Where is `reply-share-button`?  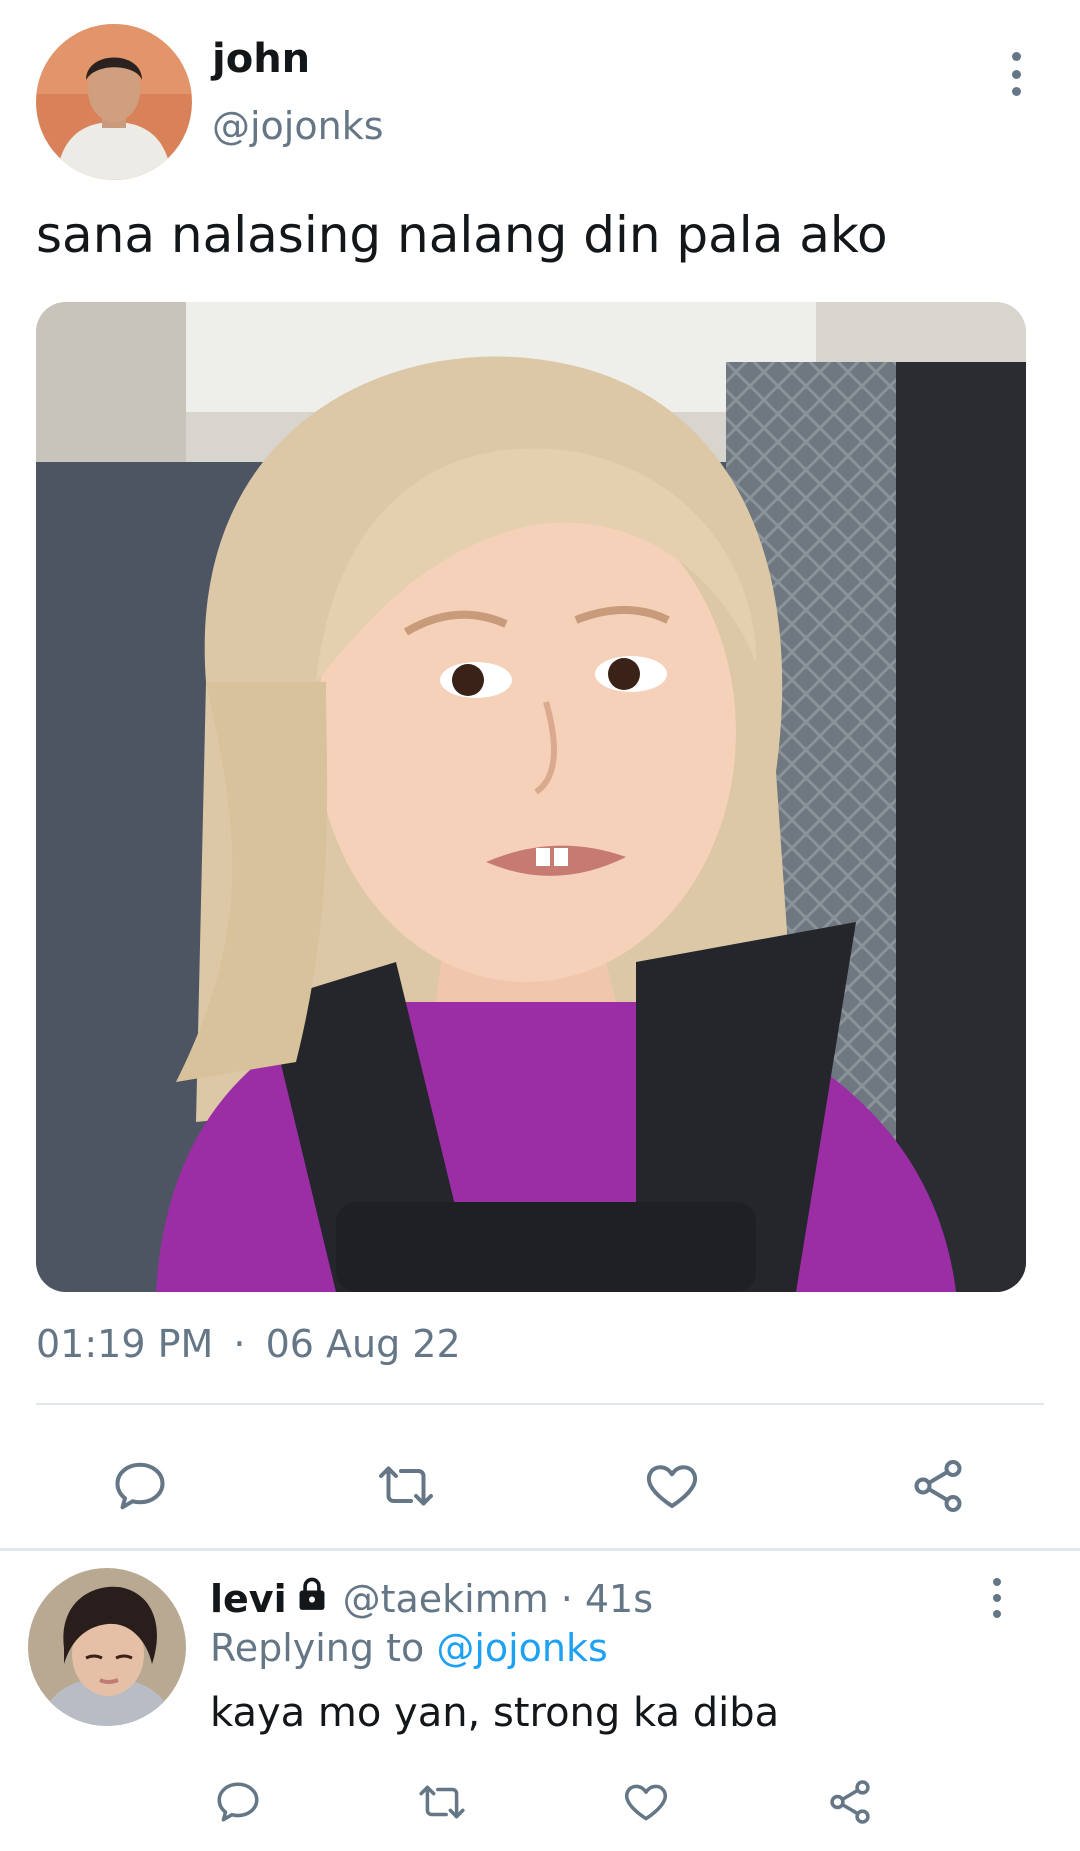
reply-share-button is located at coordinates (850, 1802).